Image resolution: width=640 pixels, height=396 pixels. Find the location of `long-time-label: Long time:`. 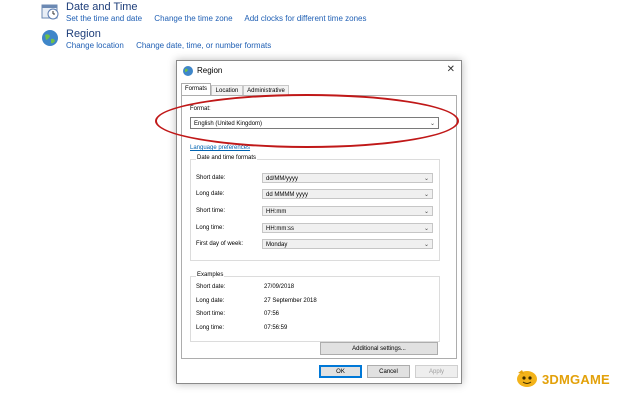

long-time-label: Long time: is located at coordinates (210, 228).